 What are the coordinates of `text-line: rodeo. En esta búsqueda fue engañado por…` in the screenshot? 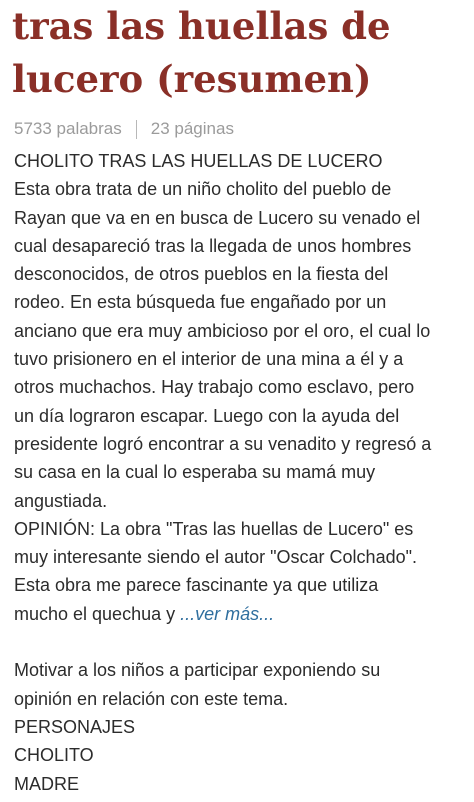 It's located at (200, 302).